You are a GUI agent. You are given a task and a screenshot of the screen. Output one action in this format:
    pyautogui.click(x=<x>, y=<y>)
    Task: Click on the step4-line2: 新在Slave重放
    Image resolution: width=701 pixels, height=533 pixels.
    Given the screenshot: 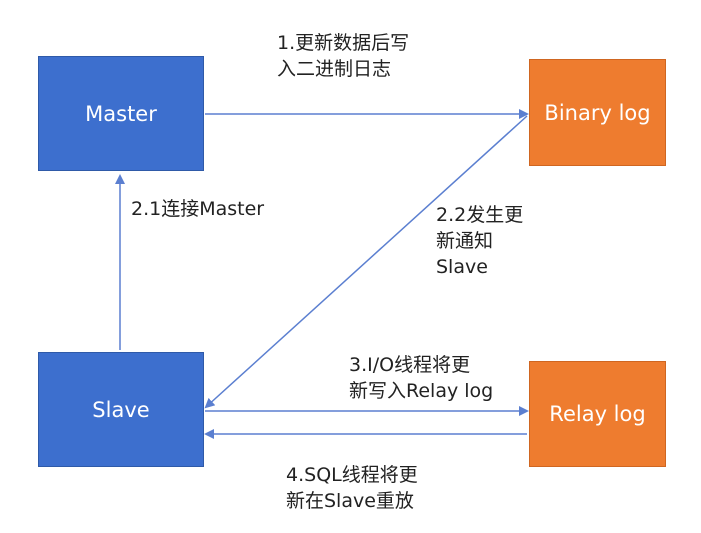 What is the action you would take?
    pyautogui.click(x=350, y=501)
    